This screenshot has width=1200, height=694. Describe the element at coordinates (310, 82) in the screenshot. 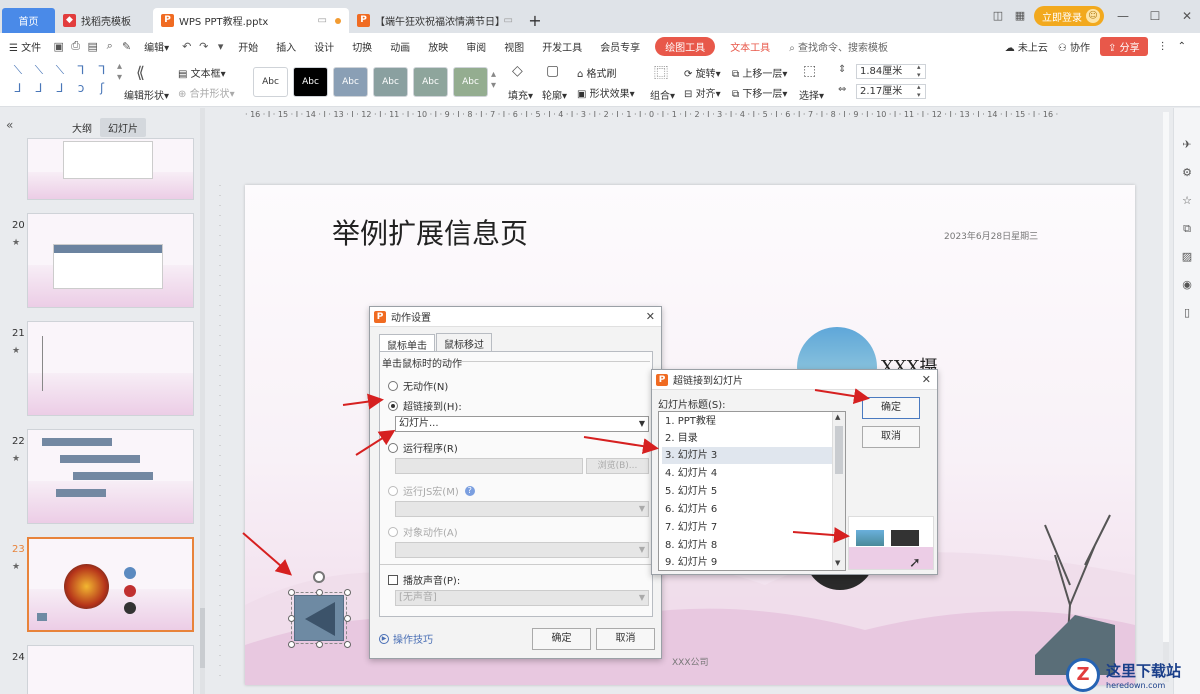

I see `shape-style-2: Abc` at that location.